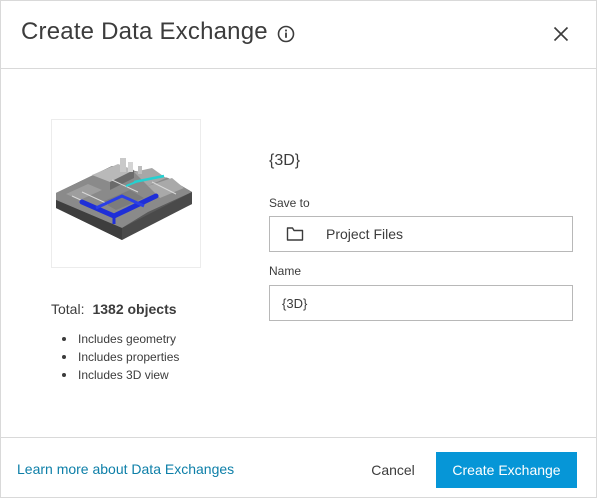 This screenshot has height=498, width=597. I want to click on object-total: Total: 1382 objects, so click(114, 309).